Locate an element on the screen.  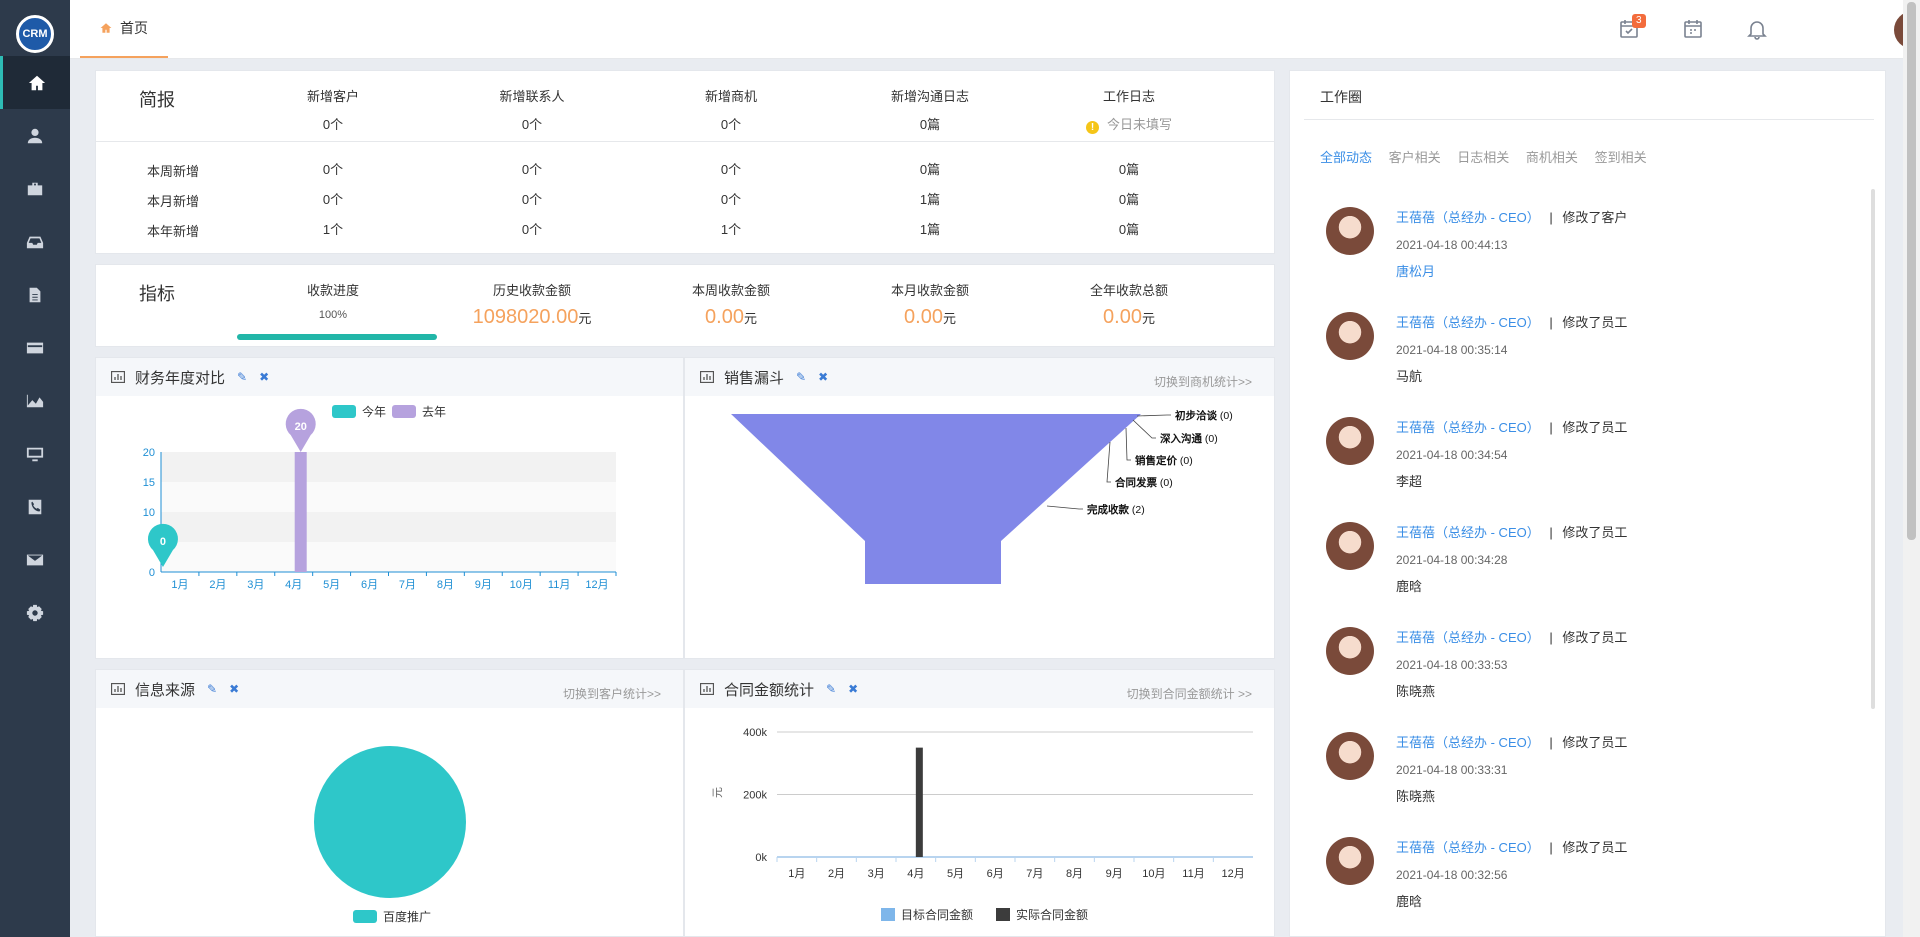
month-contacts: 0个 is located at coordinates (532, 199).